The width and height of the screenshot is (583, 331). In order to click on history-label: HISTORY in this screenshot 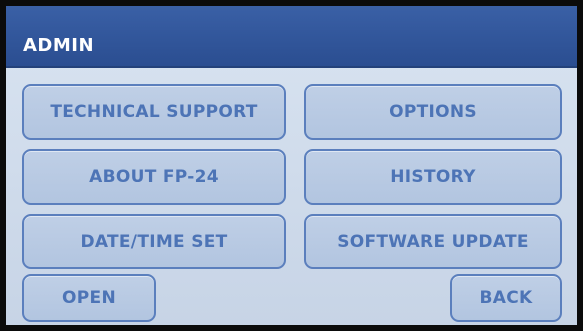, I will do `click(433, 177)`.